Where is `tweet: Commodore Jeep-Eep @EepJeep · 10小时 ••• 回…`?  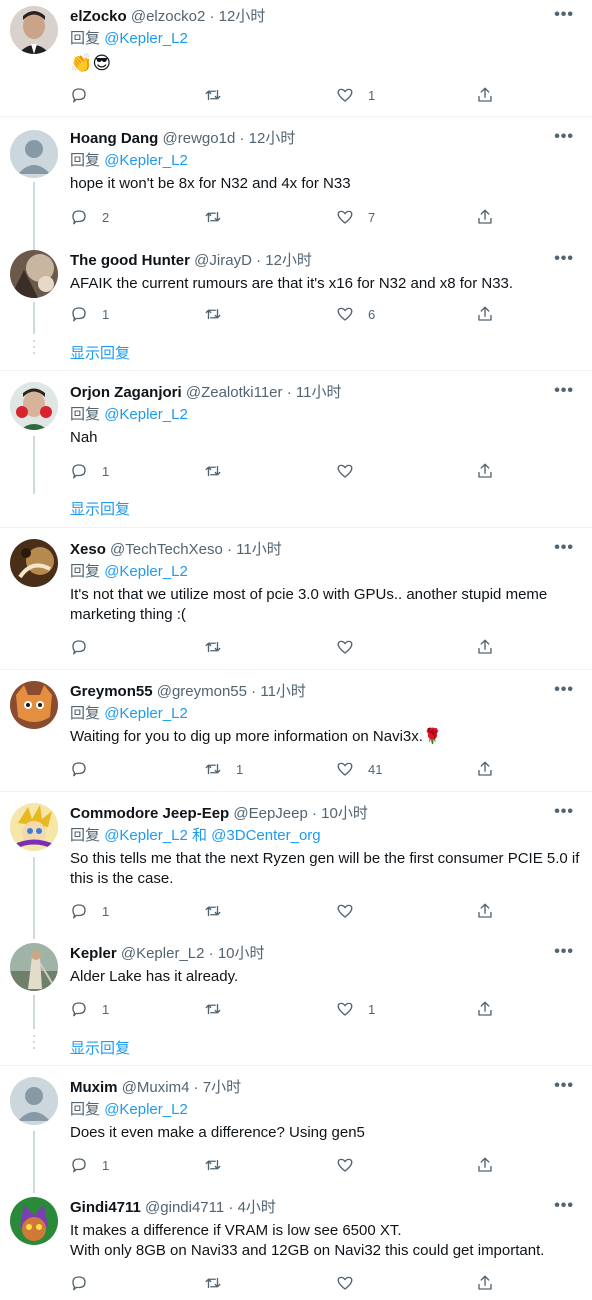 tweet: Commodore Jeep-Eep @EepJeep · 10小时 ••• 回… is located at coordinates (296, 868).